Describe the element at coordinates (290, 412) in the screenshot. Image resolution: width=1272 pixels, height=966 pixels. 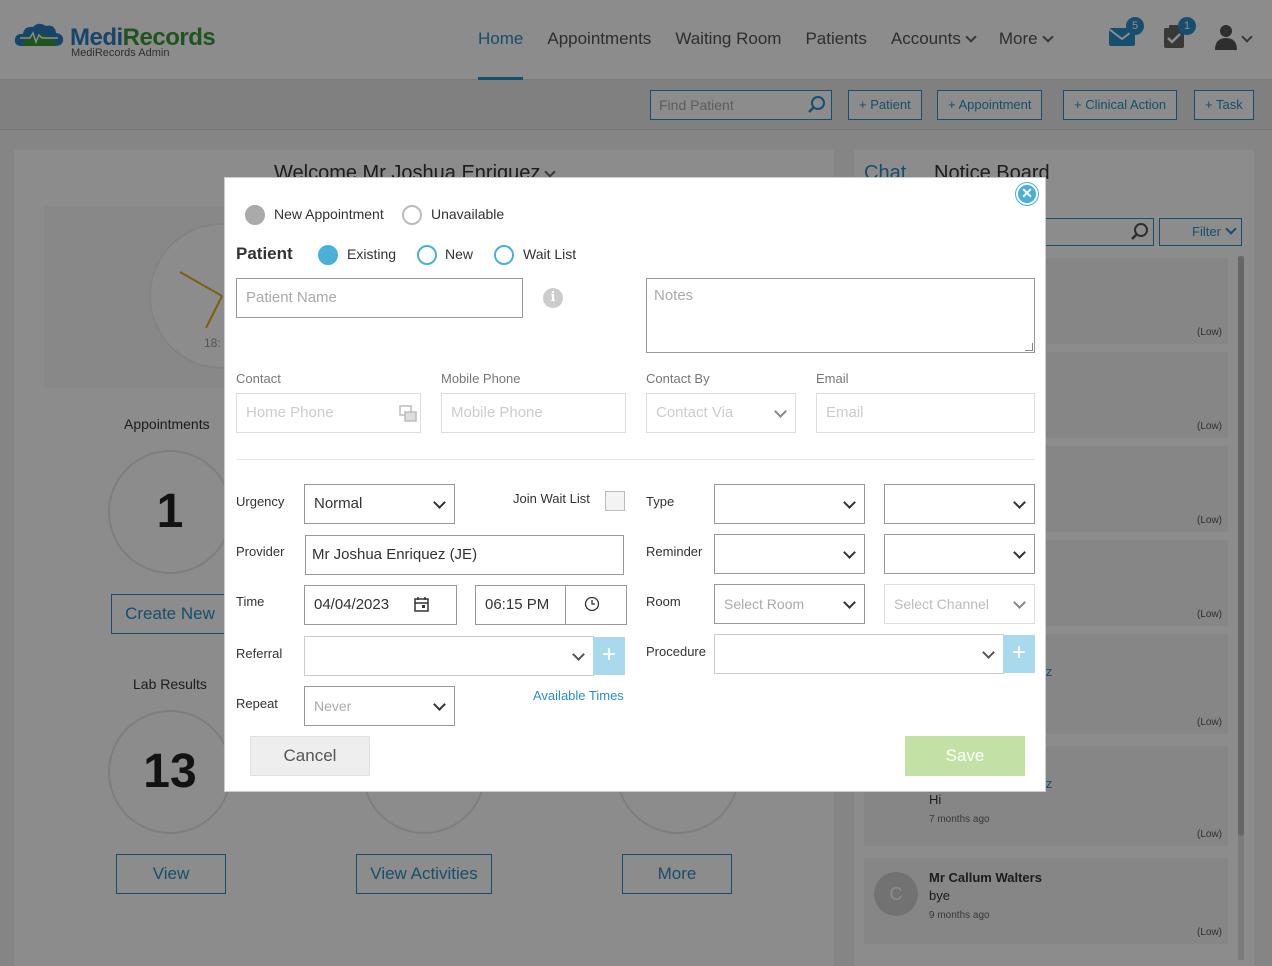
I see `home-phone-placeholder: Home Phone` at that location.